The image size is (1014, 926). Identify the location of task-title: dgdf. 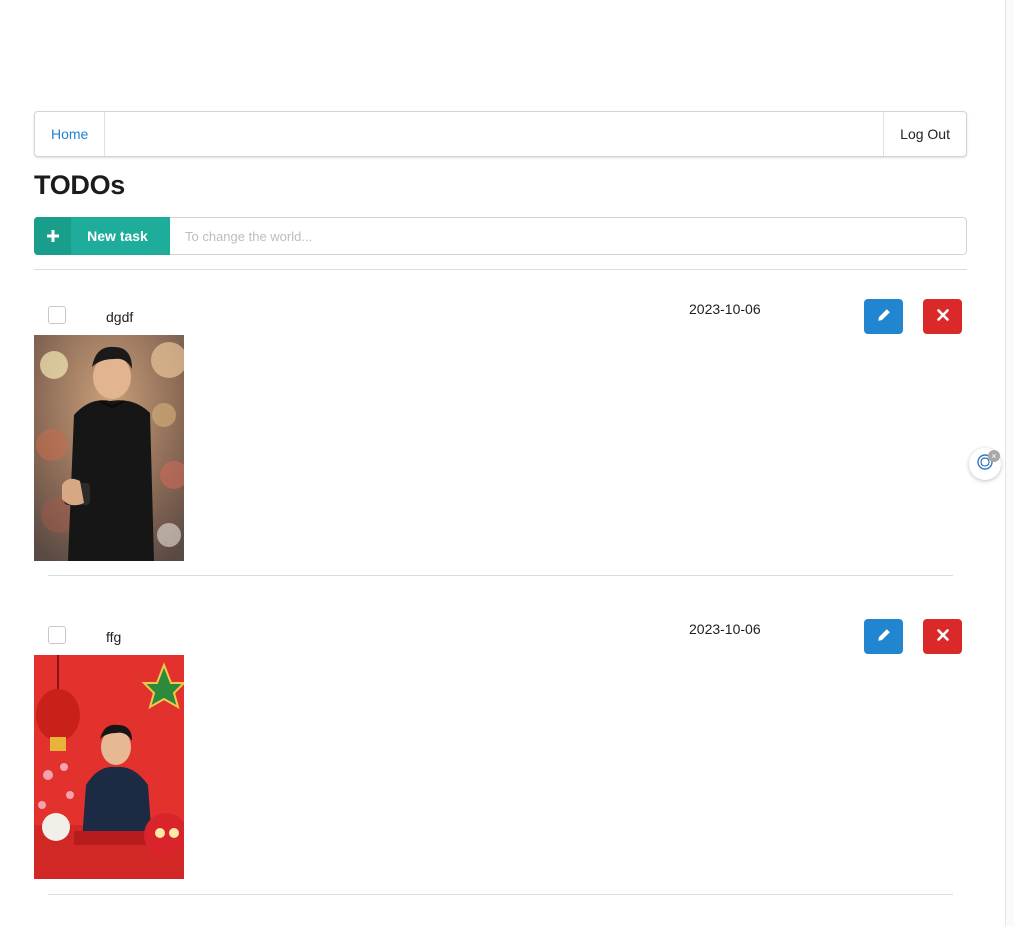
(120, 317).